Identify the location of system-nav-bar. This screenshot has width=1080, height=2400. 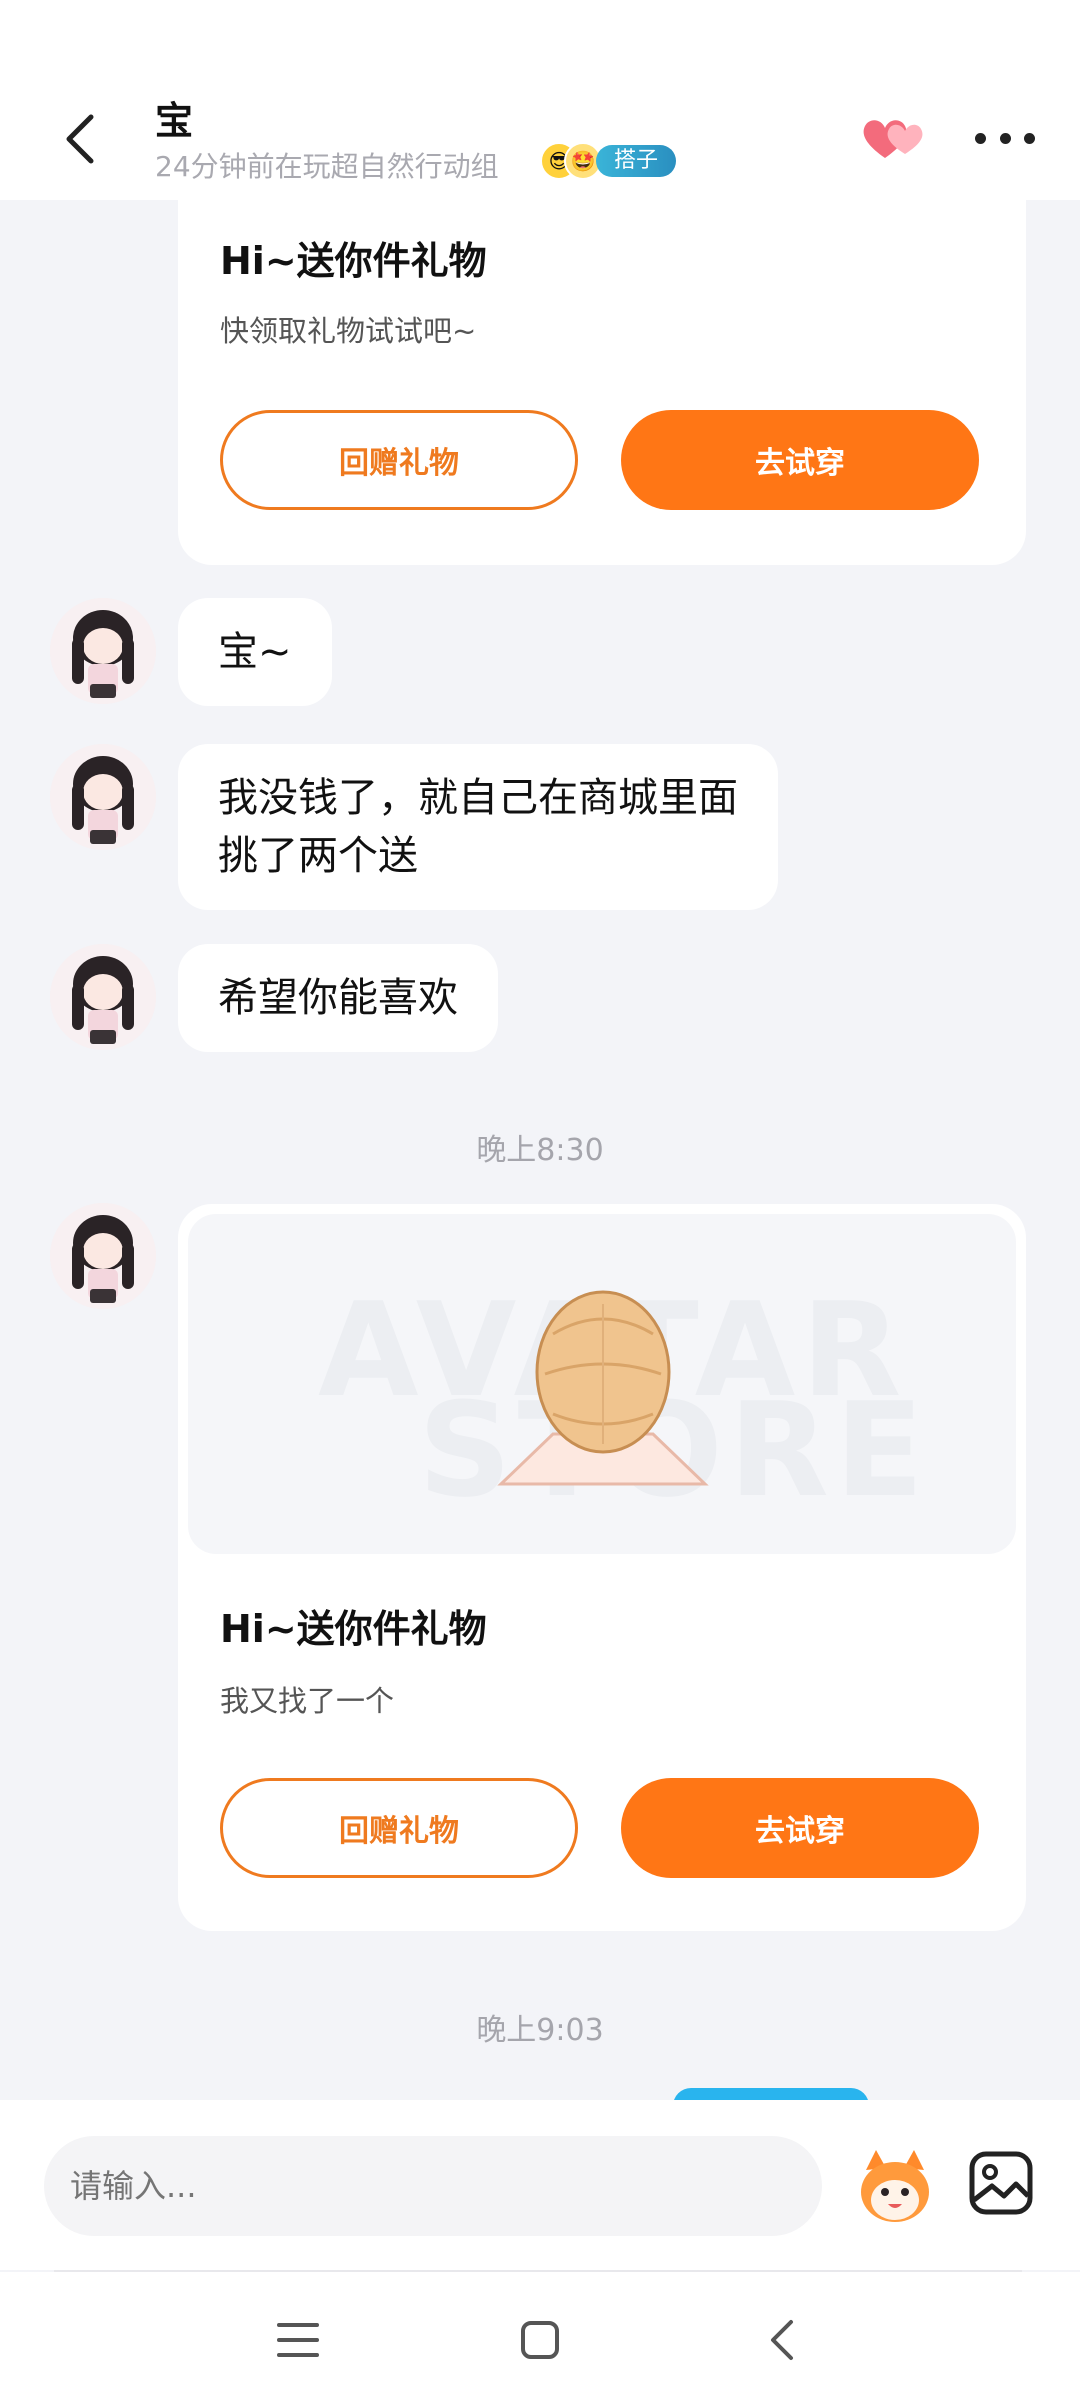
(540, 2336).